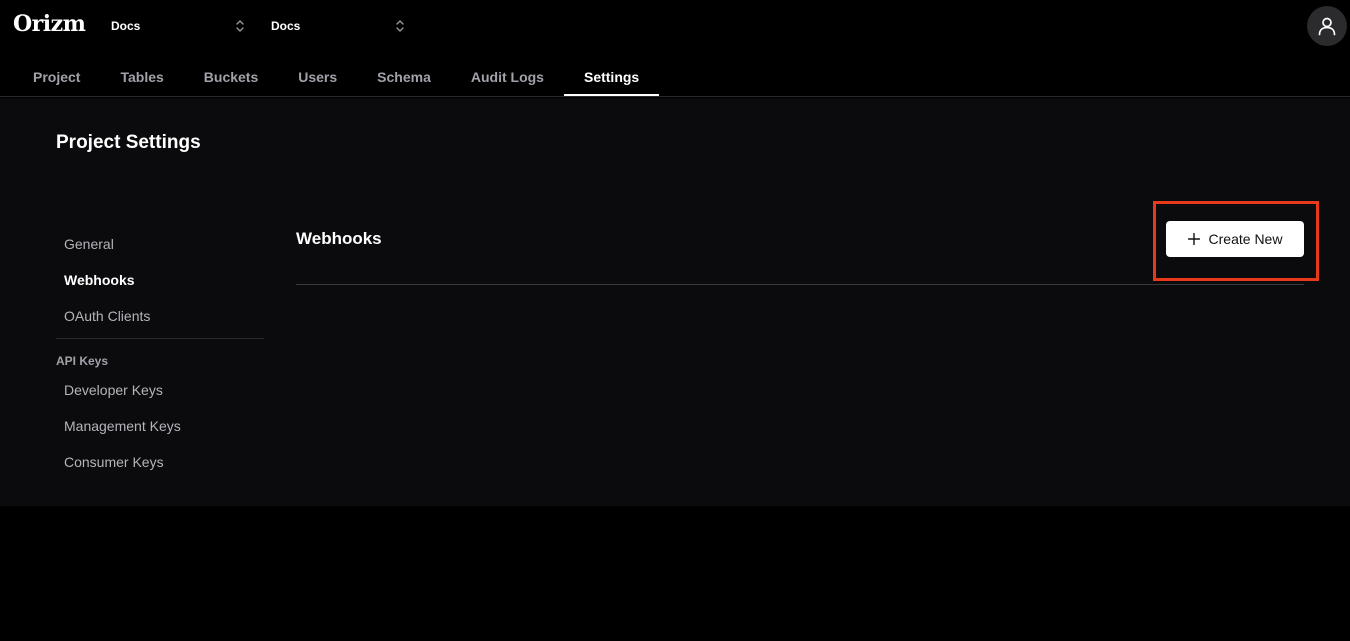 The image size is (1350, 641). What do you see at coordinates (56, 76) in the screenshot?
I see `tab-project: Project` at bounding box center [56, 76].